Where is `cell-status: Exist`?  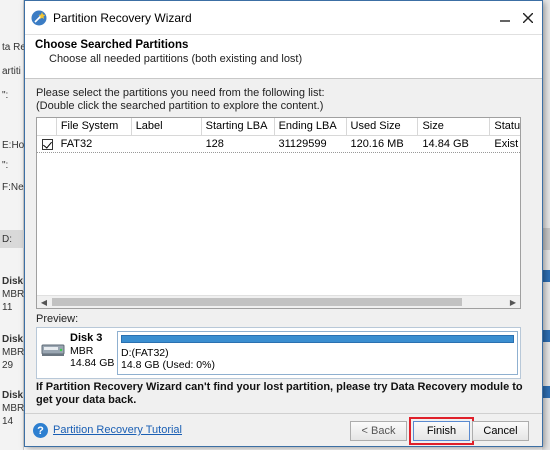
cell-status: Exist is located at coordinates (506, 144).